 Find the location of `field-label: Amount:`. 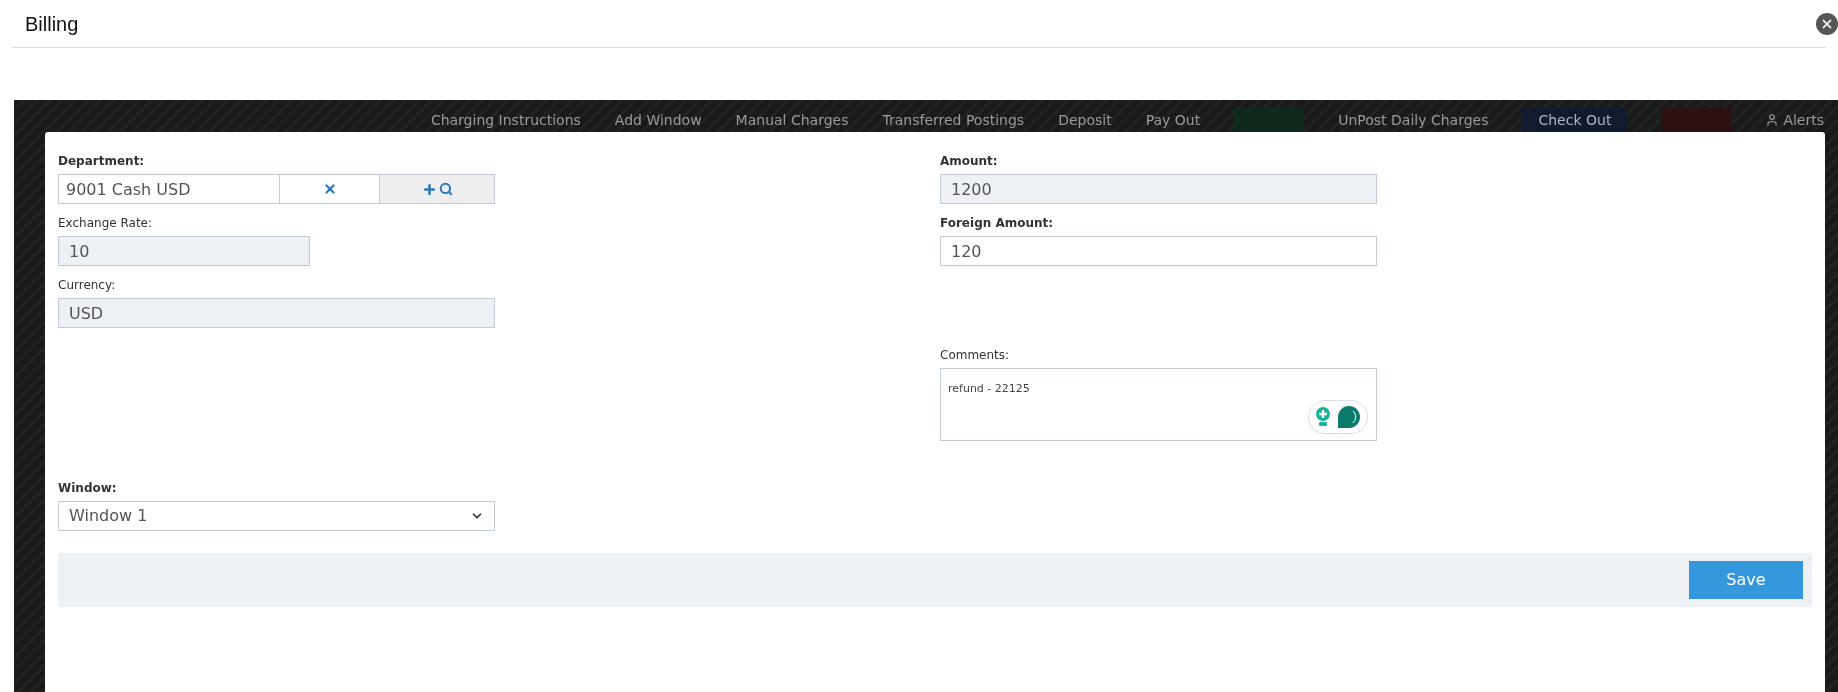

field-label: Amount: is located at coordinates (969, 161).